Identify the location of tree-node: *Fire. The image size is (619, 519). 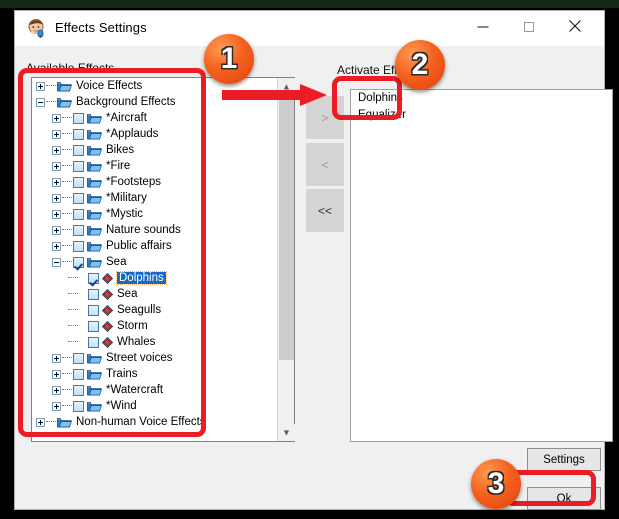
(154, 166).